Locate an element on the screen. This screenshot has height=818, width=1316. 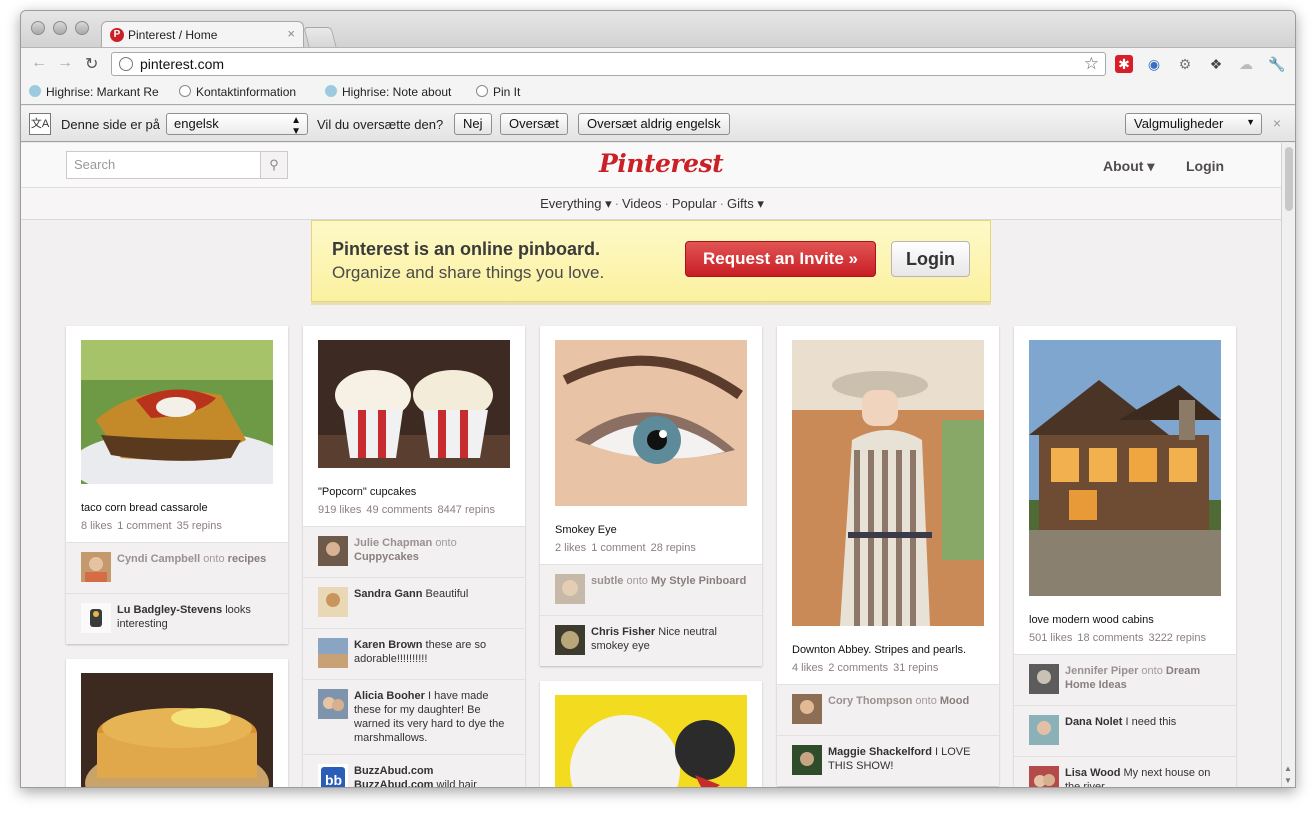
pin-card is located at coordinates (177, 723).